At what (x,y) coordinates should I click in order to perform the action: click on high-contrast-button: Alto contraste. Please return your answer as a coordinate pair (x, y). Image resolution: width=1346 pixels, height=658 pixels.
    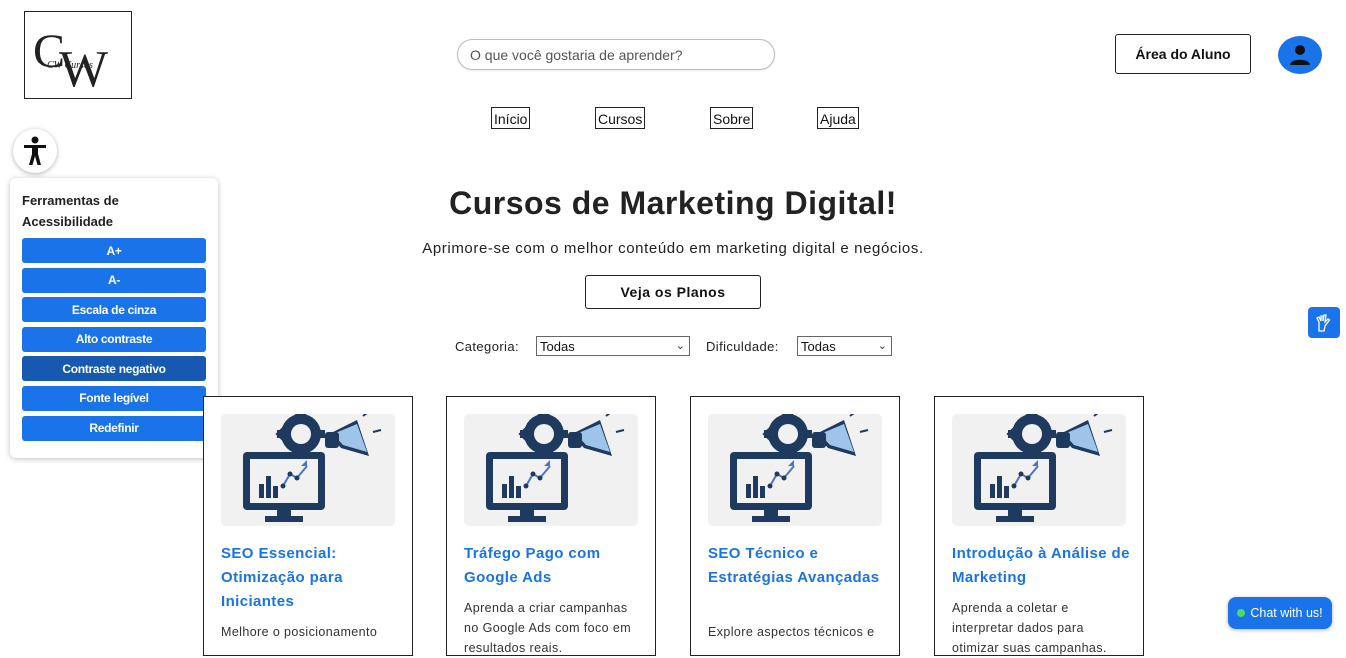
    Looking at the image, I should click on (114, 339).